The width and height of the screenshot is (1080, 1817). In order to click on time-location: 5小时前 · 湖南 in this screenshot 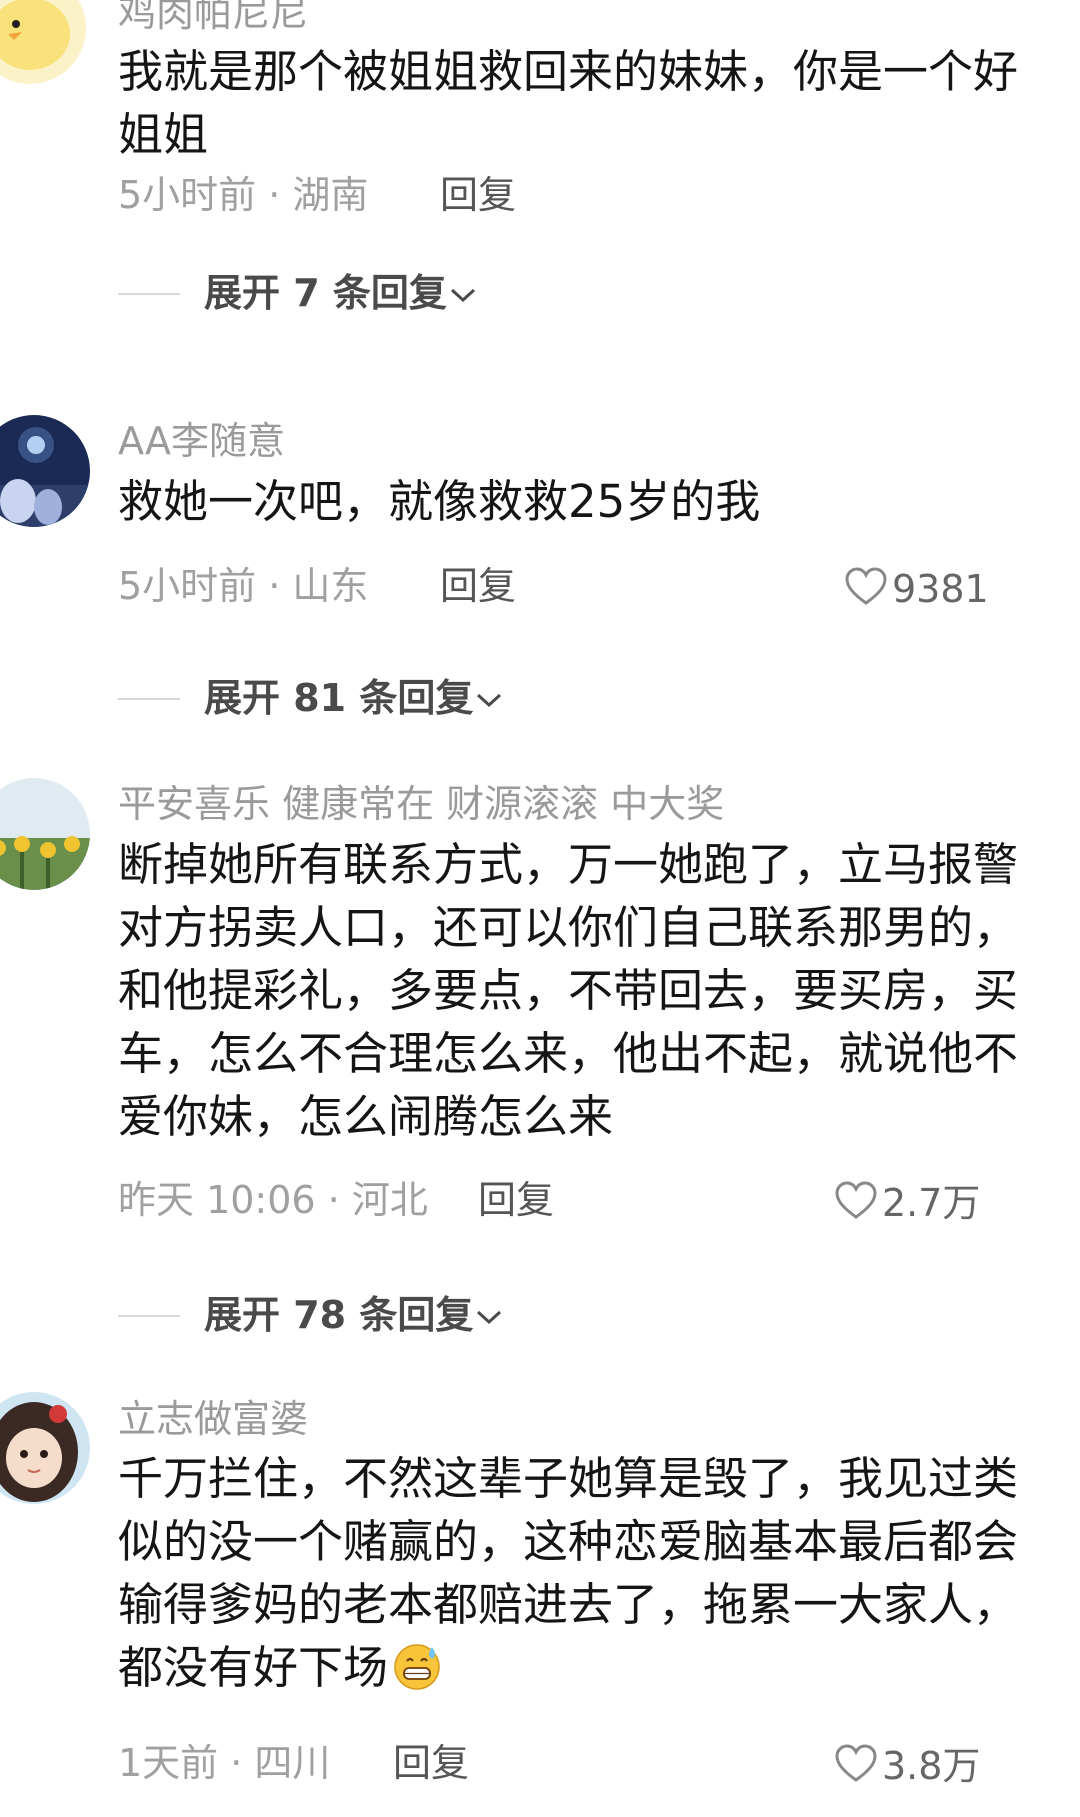, I will do `click(243, 195)`.